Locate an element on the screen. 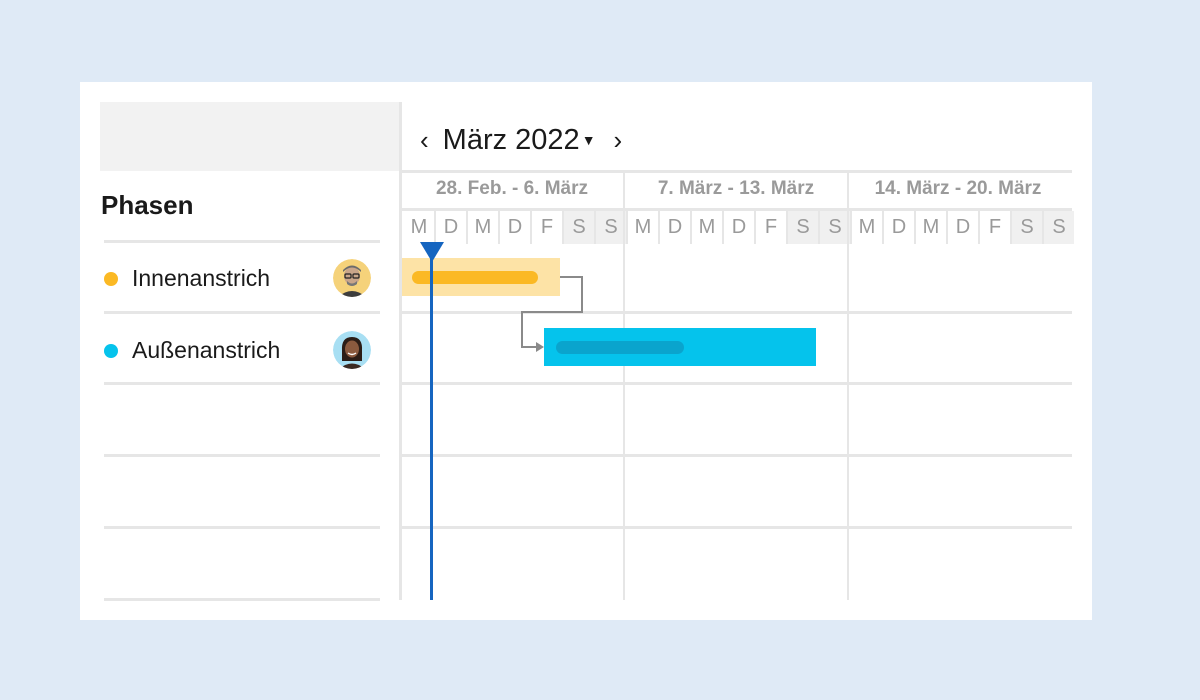  avatar-man-glasses is located at coordinates (352, 278).